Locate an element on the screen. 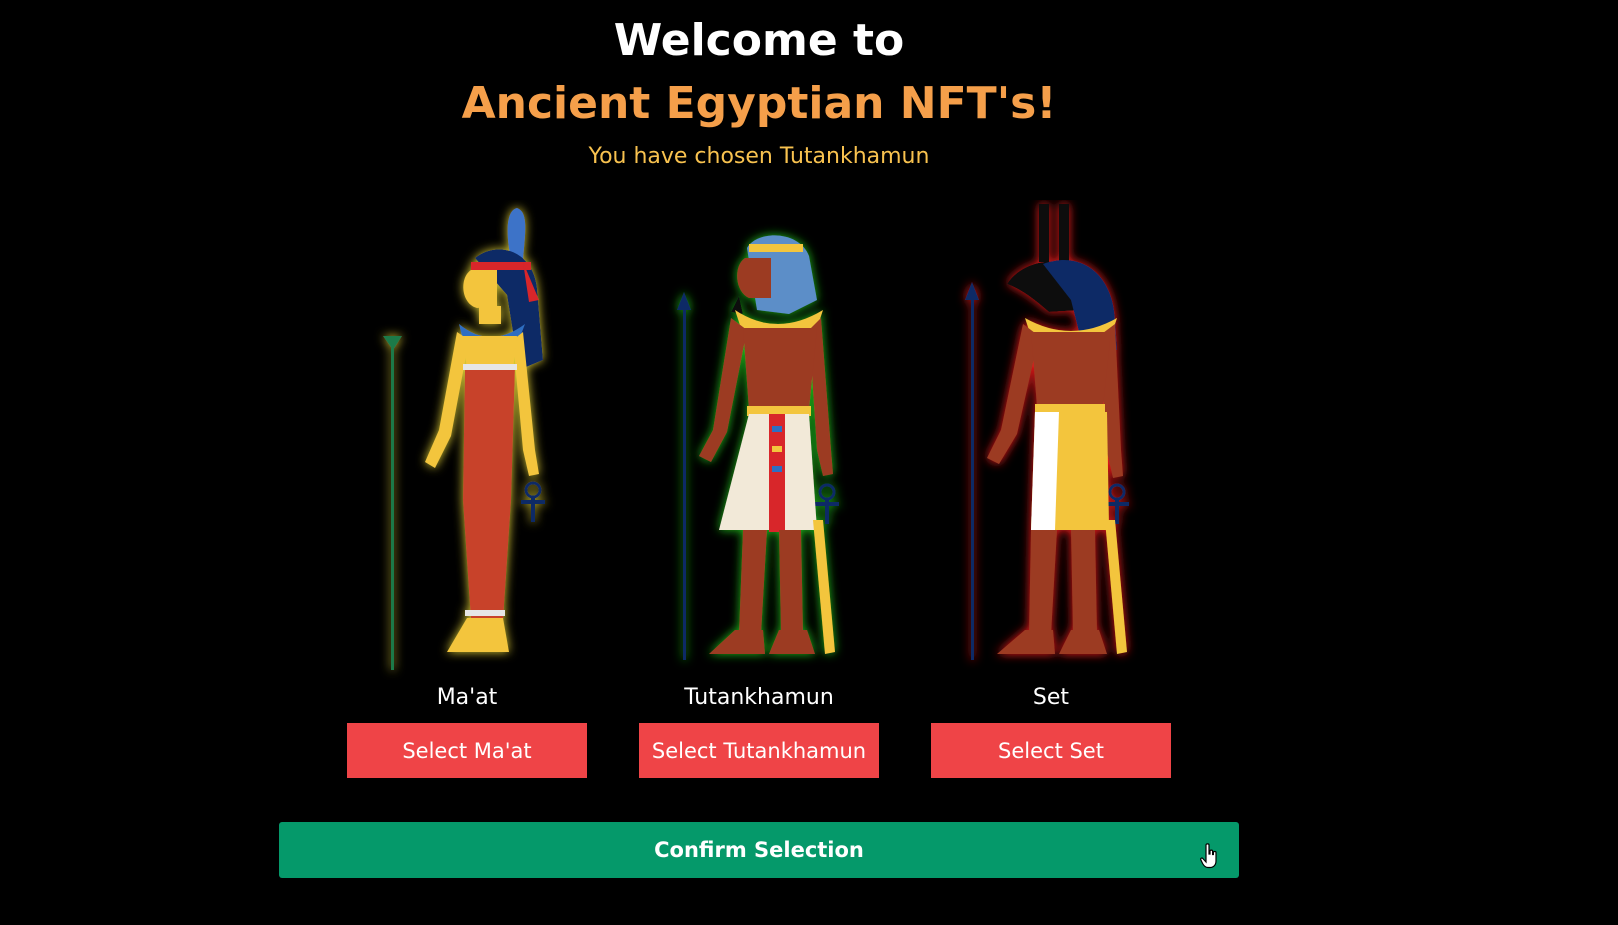  figure-name-maat: Ma'at is located at coordinates (467, 697).